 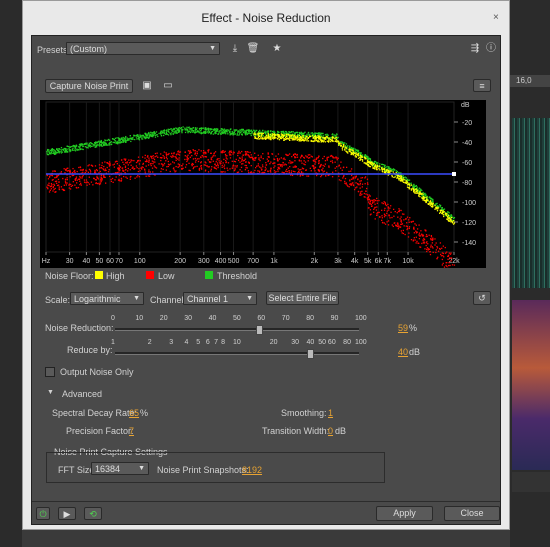 What do you see at coordinates (403, 352) in the screenshot?
I see `reduce-by-value: 40` at bounding box center [403, 352].